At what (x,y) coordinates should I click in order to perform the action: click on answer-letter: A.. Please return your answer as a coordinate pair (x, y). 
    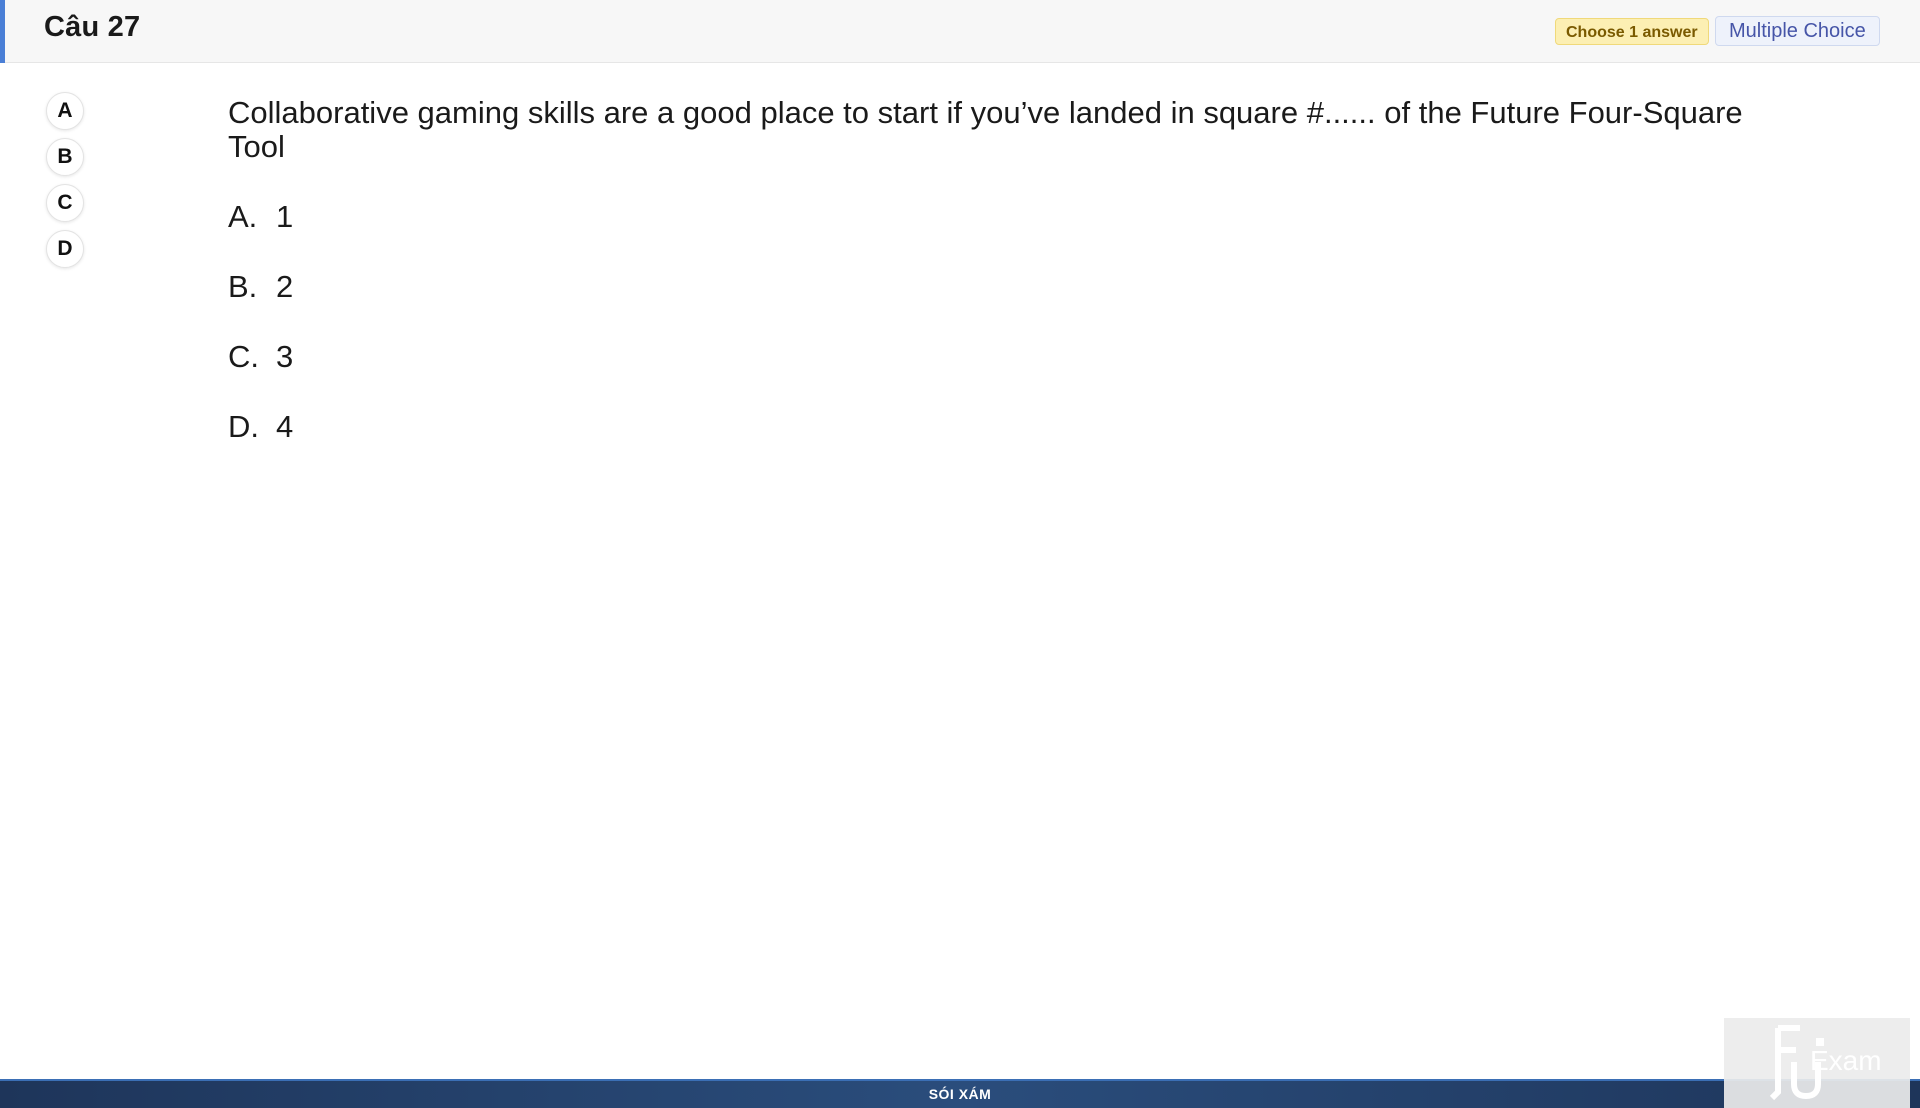
    Looking at the image, I should click on (243, 216).